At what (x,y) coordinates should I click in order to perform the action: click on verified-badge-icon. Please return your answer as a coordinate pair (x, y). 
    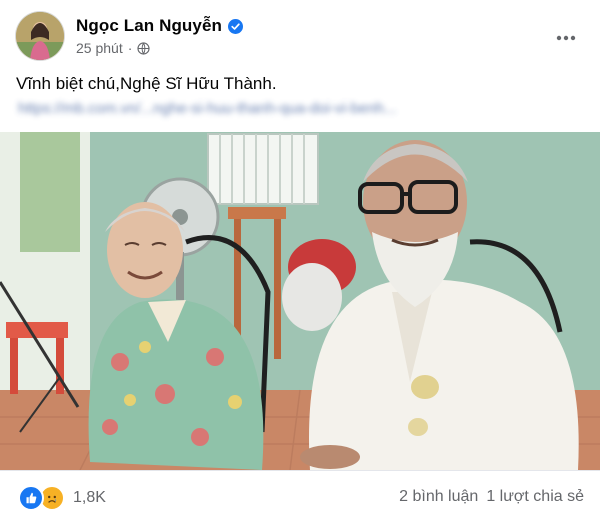
    Looking at the image, I should click on (236, 26).